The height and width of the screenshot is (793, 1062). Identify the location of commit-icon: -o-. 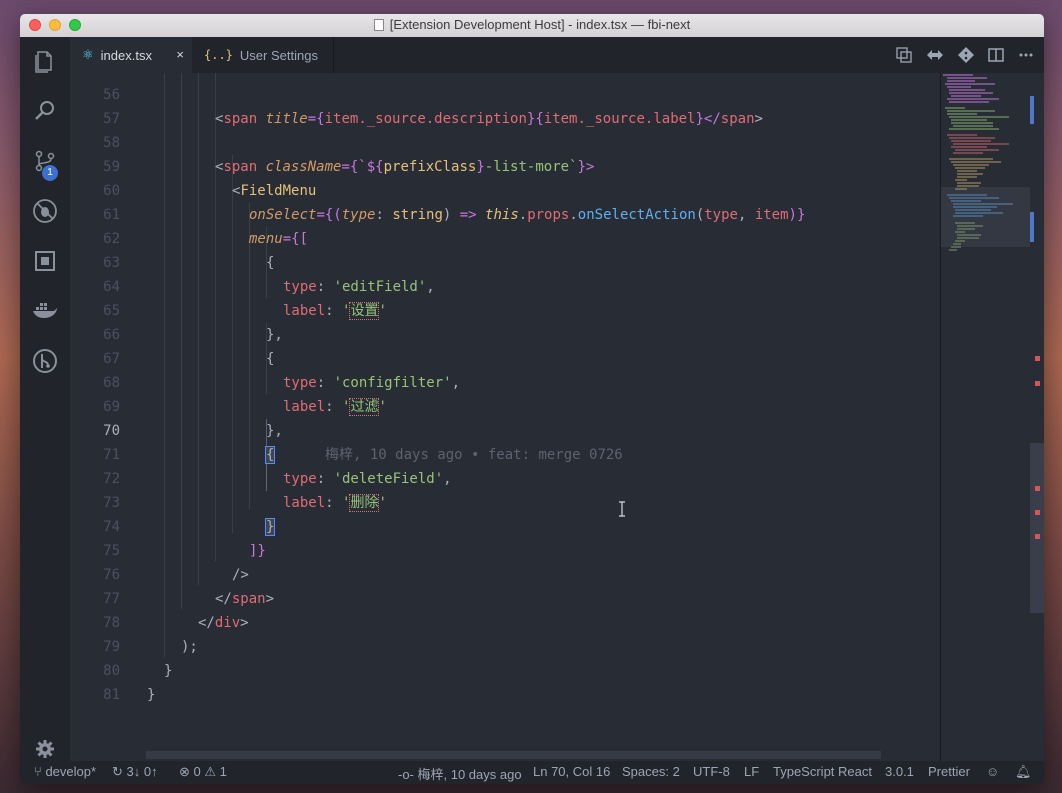
(406, 774).